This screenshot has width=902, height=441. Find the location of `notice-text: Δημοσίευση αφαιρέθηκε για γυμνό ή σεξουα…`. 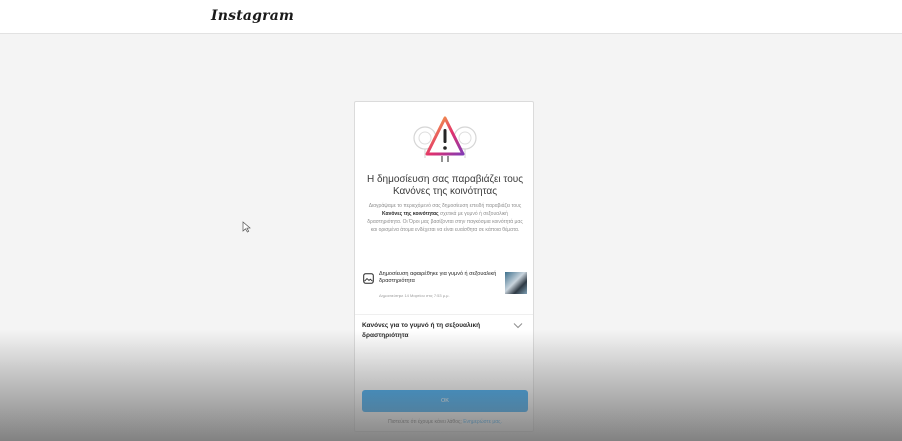

notice-text: Δημοσίευση αφαιρέθηκε για γυμνό ή σεξουα… is located at coordinates (438, 277).